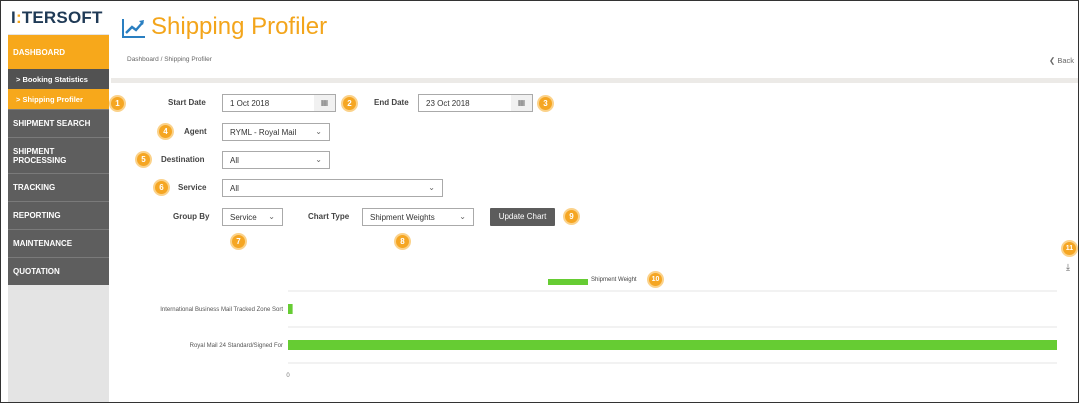  What do you see at coordinates (169, 59) in the screenshot?
I see `breadcrumb: Dashboard / Shipping Profiler` at bounding box center [169, 59].